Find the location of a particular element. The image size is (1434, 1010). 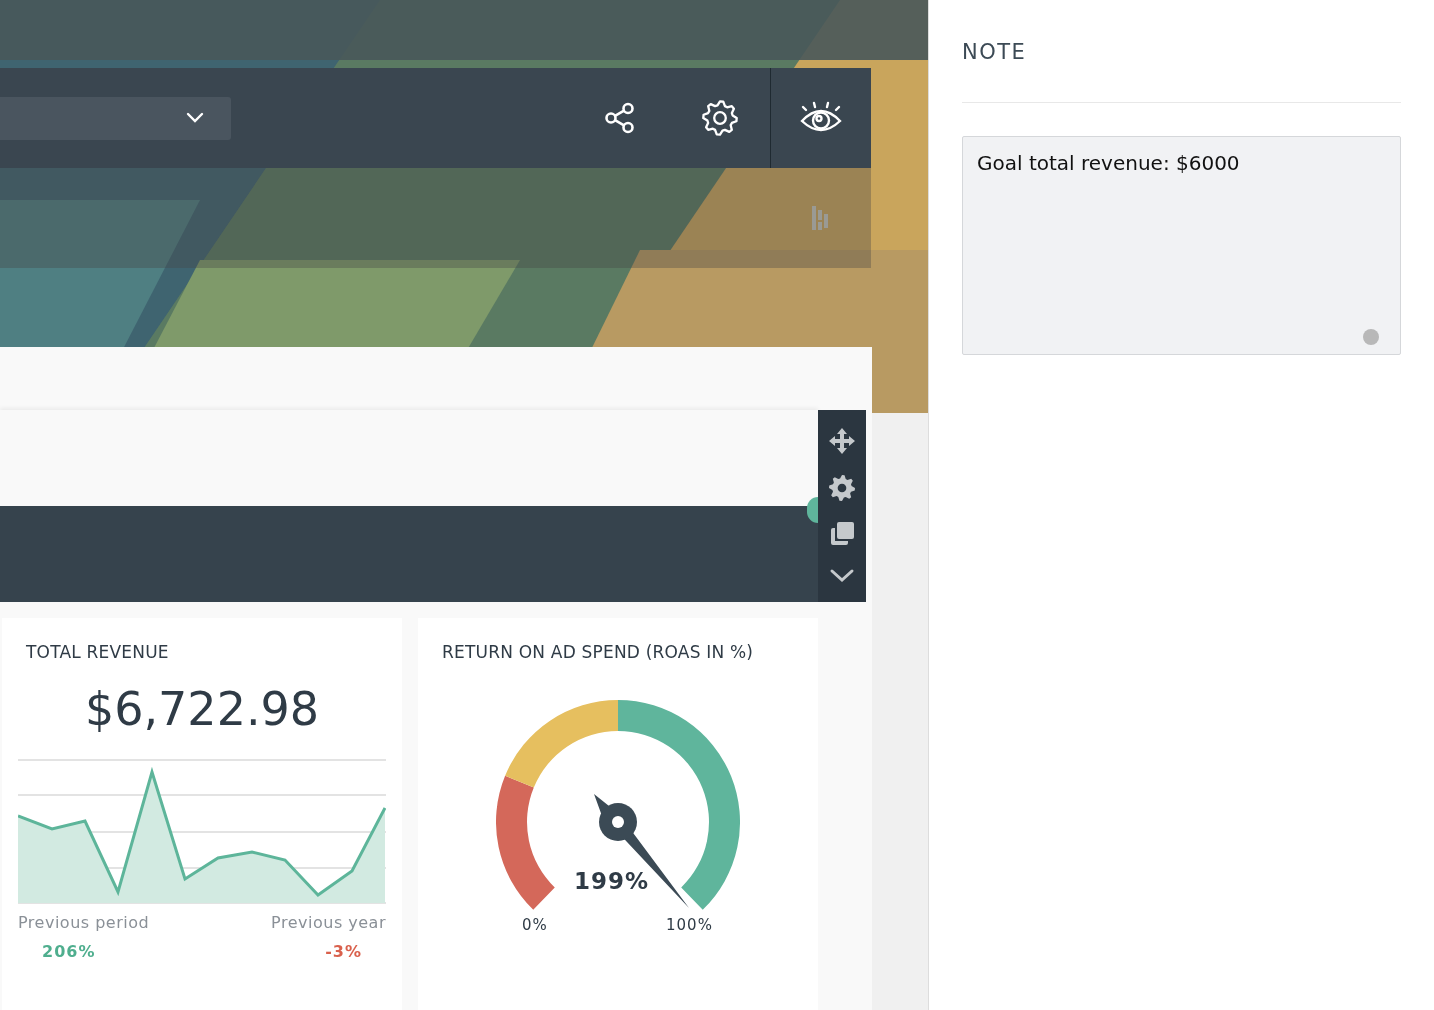

gauge-reading: 199% is located at coordinates (612, 881).